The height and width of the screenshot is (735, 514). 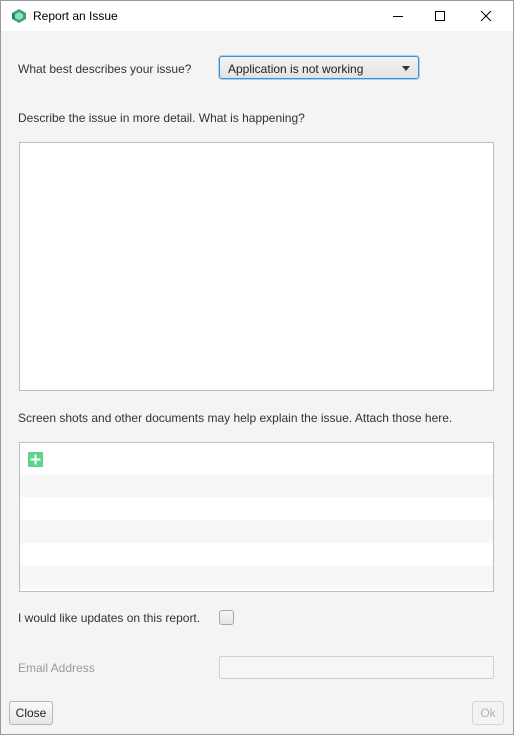 I want to click on email-label: Email Address, so click(x=56, y=668).